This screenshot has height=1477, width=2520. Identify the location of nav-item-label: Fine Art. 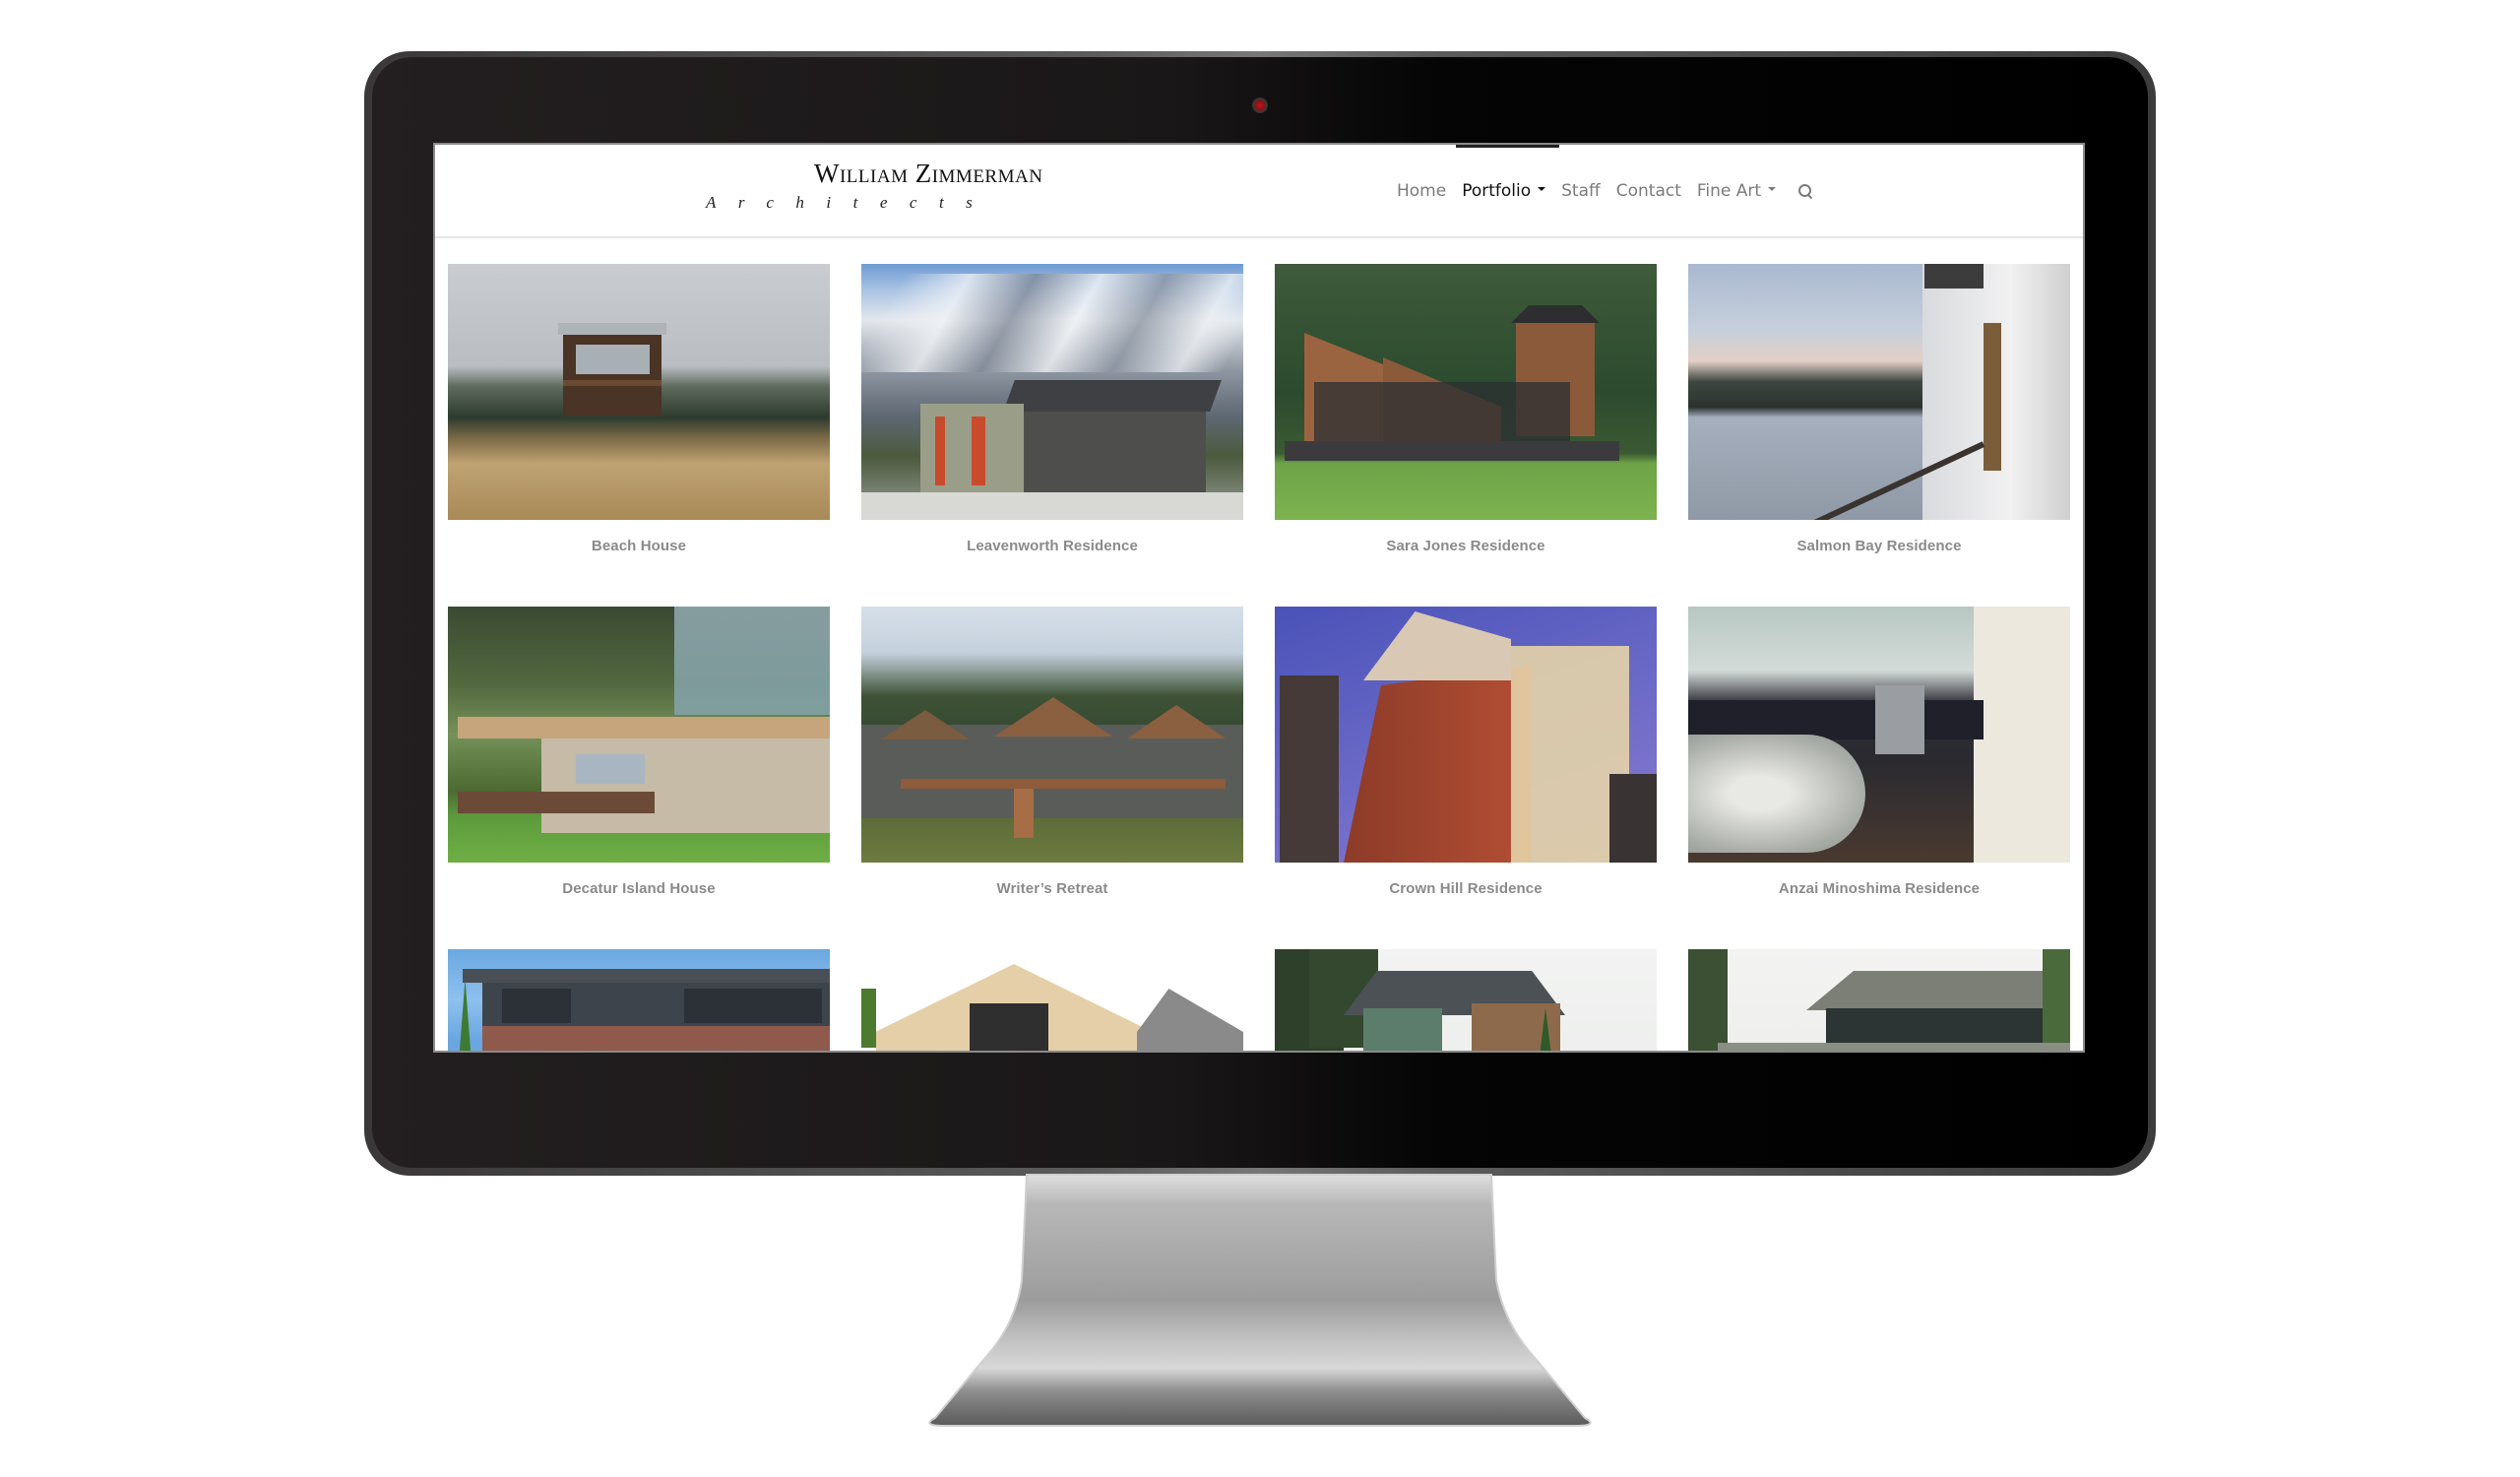
(1729, 191).